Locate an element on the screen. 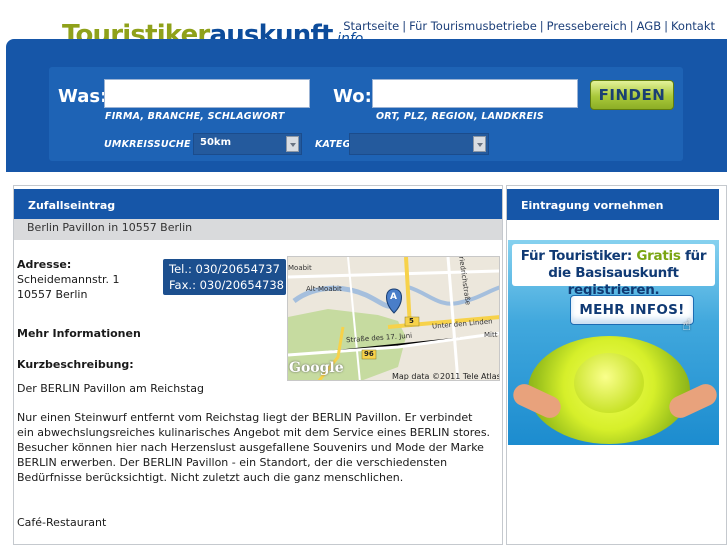  was-hint: FIRMA, BRANCHE, SCHLAGWORT is located at coordinates (195, 116).